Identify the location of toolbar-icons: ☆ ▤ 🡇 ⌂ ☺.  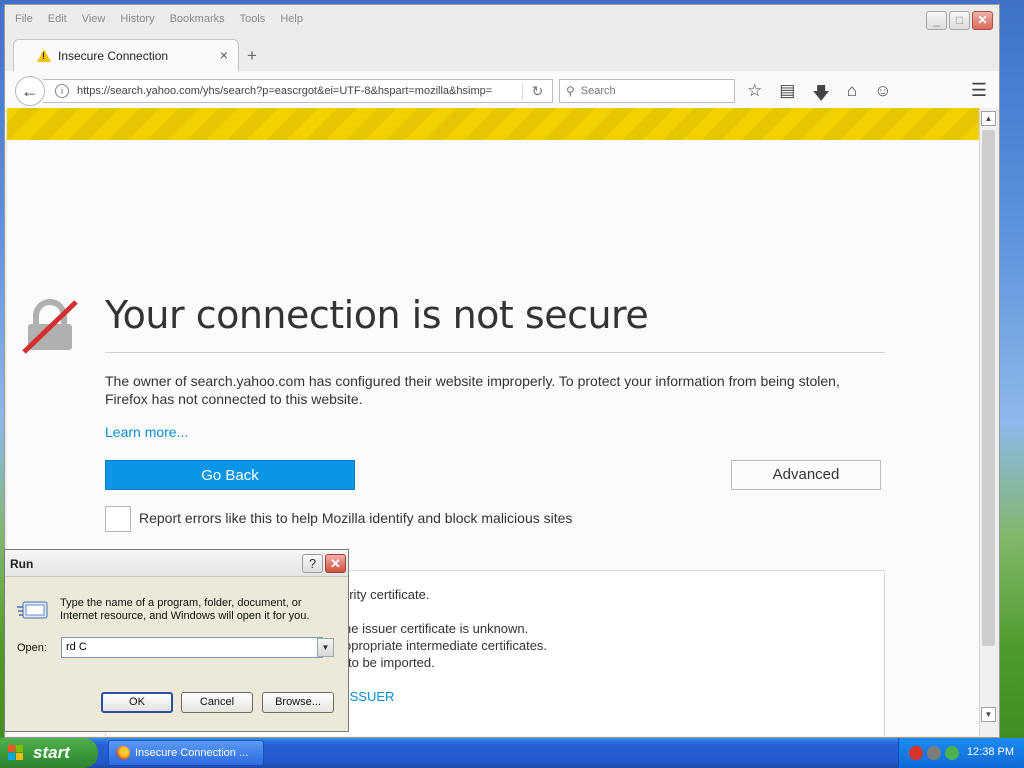
(819, 95).